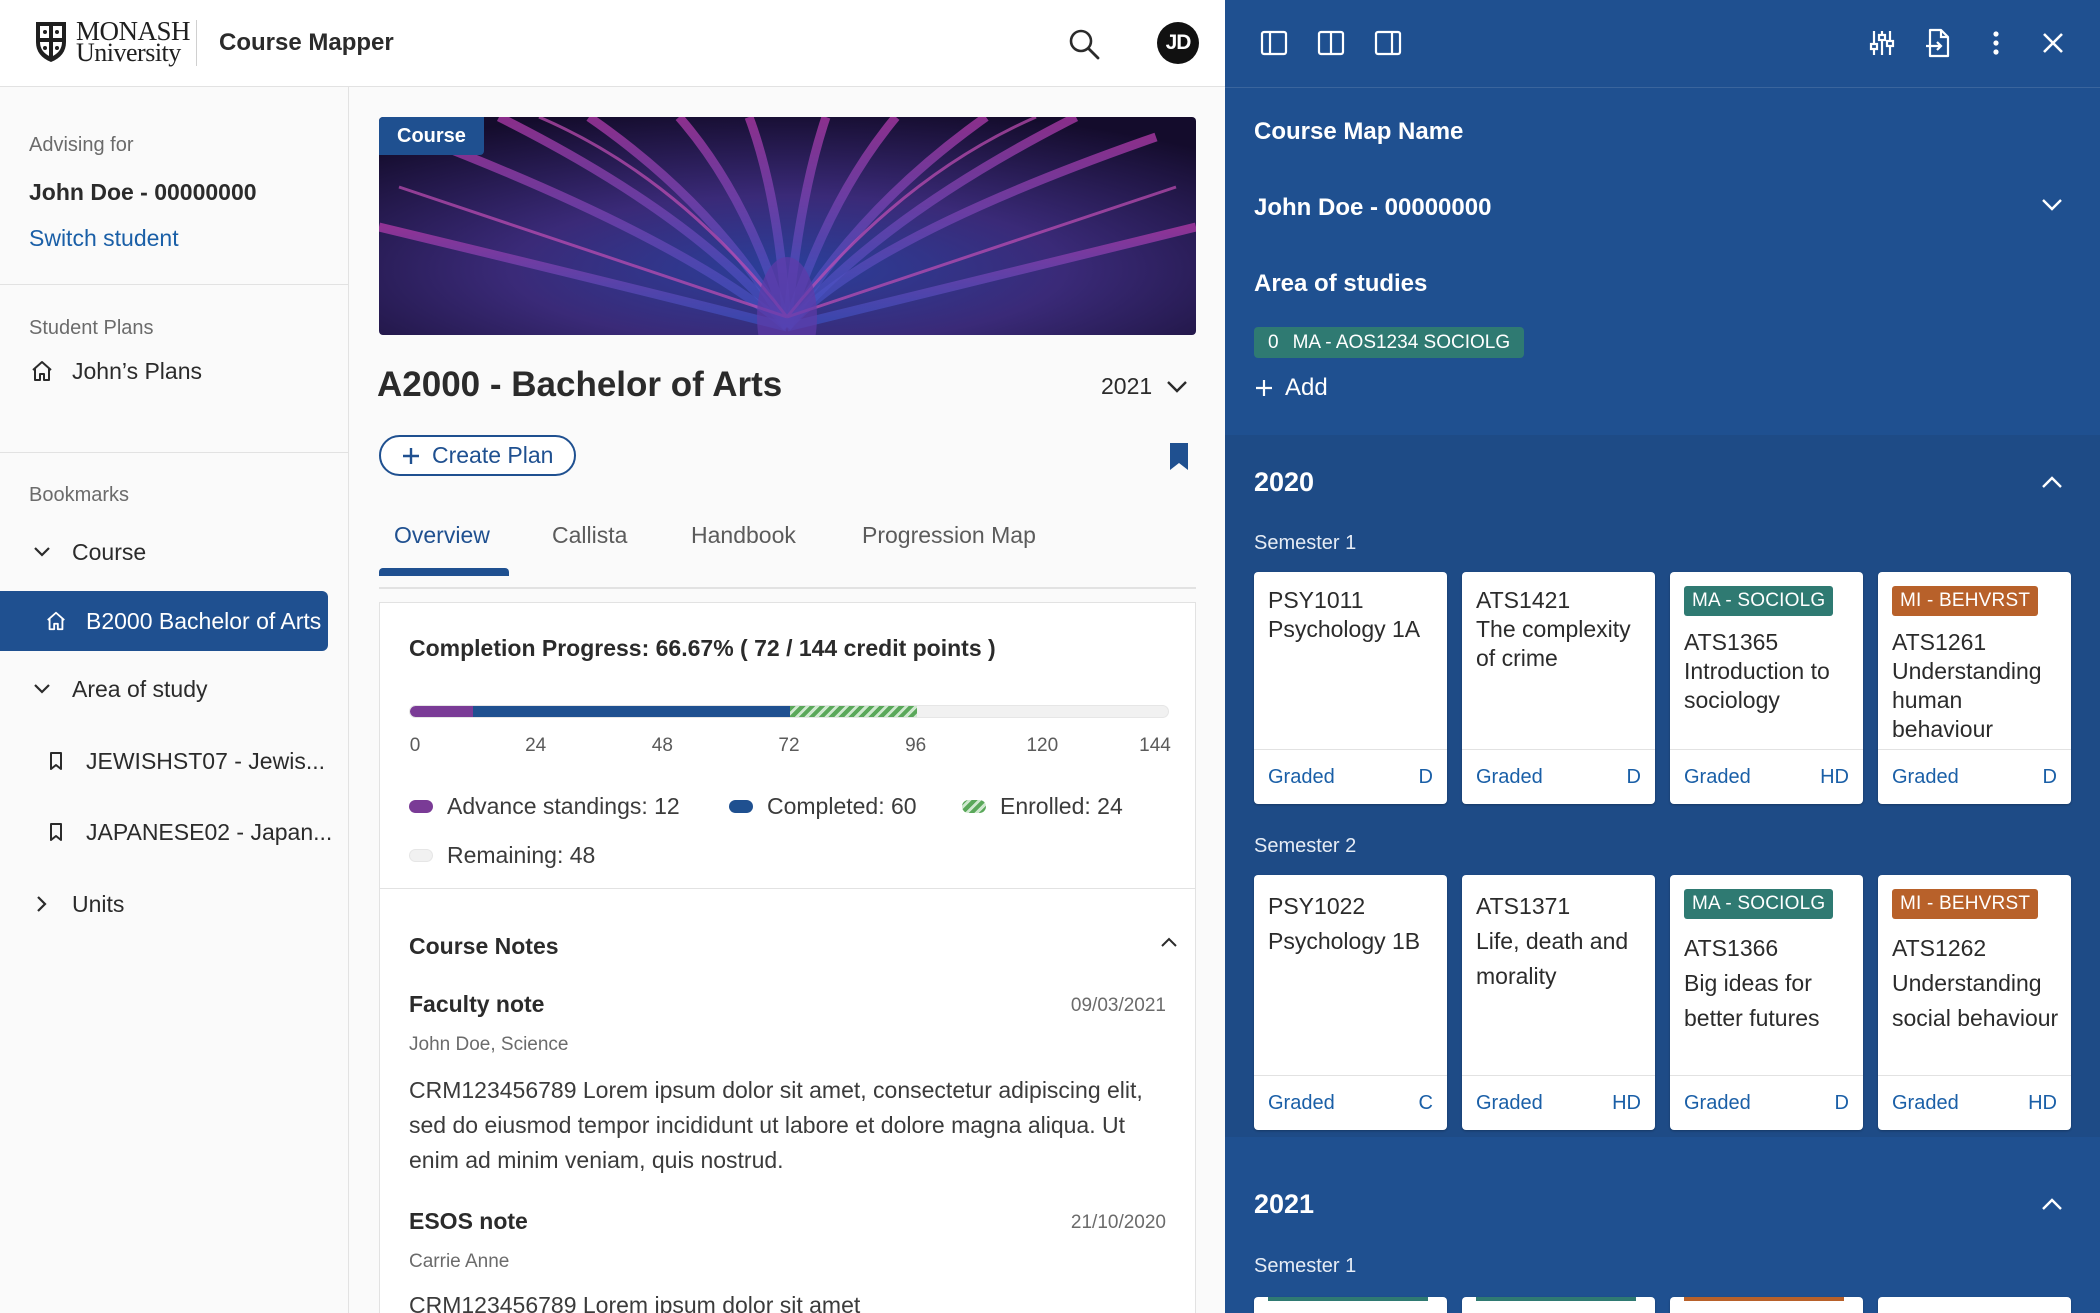  Describe the element at coordinates (1558, 1002) in the screenshot. I see `unit-card: ATS1371 Life, death and morality Graded HD` at that location.